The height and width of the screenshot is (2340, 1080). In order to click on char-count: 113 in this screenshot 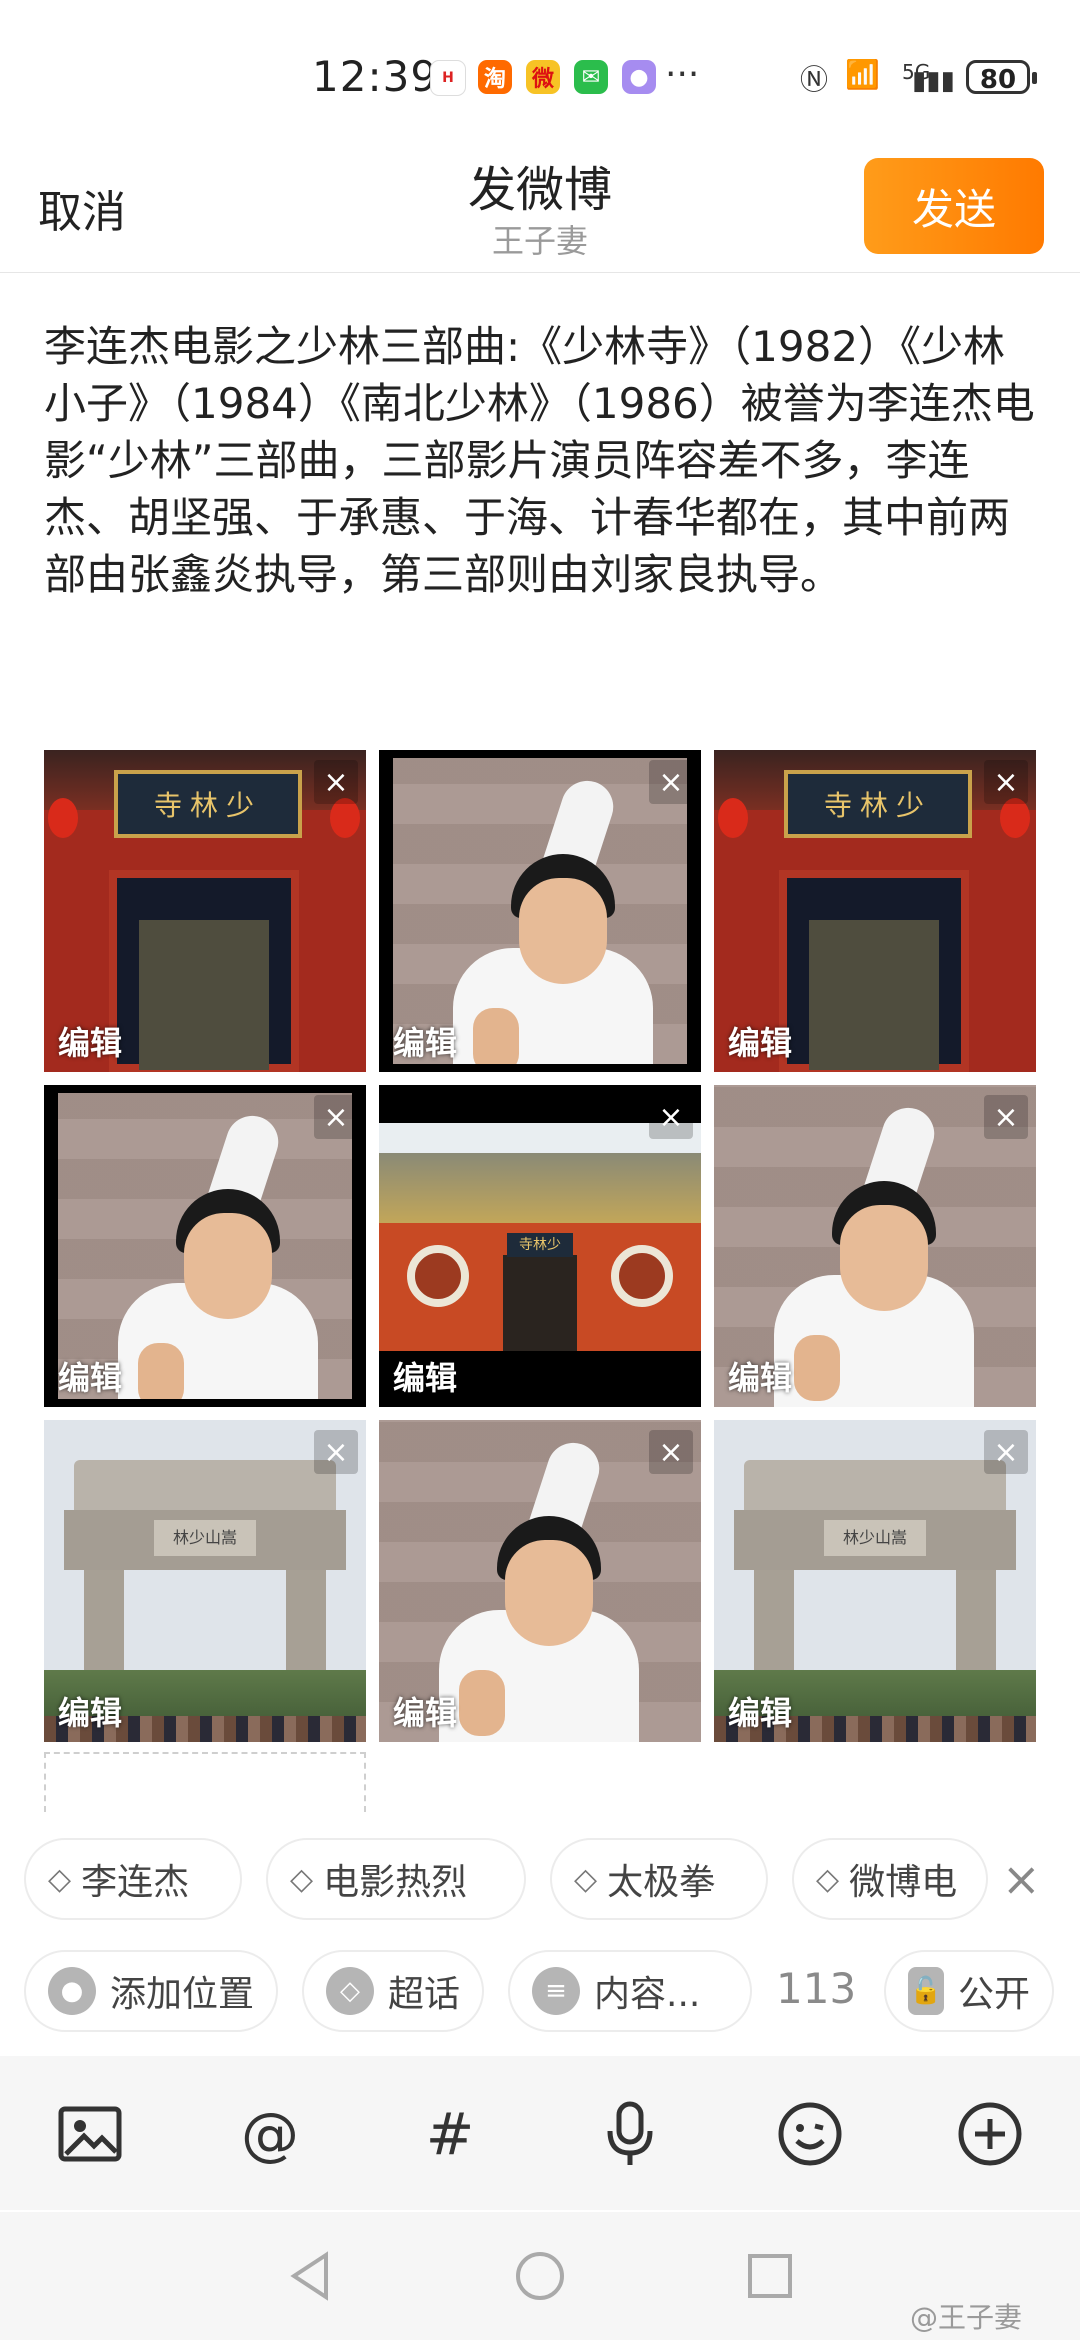, I will do `click(816, 1988)`.